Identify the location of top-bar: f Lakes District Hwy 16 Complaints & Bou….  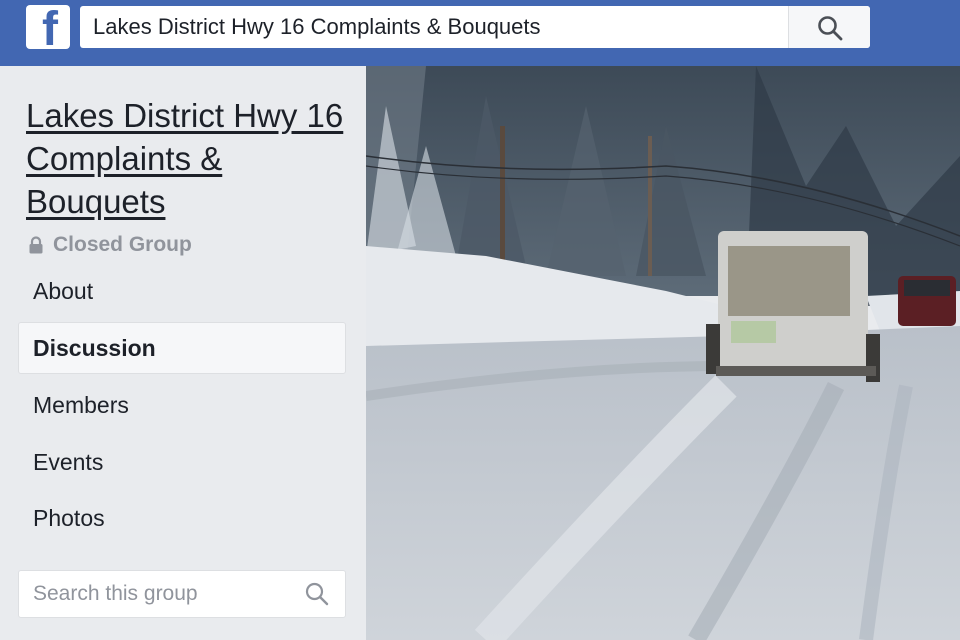
(480, 33).